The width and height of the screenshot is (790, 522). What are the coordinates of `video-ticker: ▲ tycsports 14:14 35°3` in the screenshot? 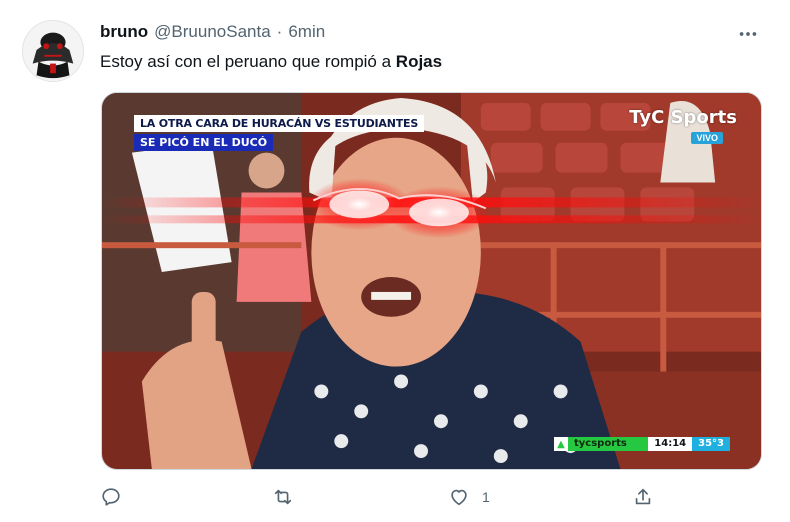 It's located at (642, 444).